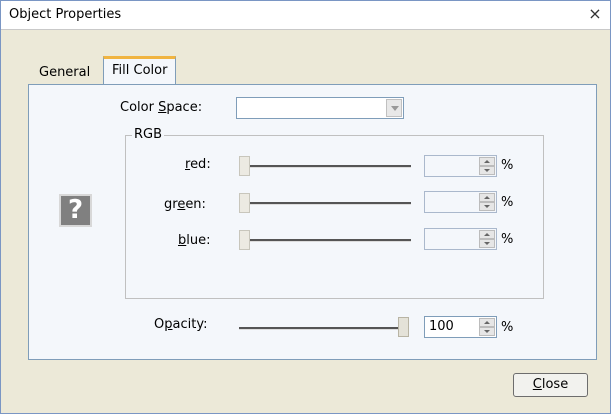 This screenshot has height=414, width=611. I want to click on label-mnemonic: p, so click(168, 324).